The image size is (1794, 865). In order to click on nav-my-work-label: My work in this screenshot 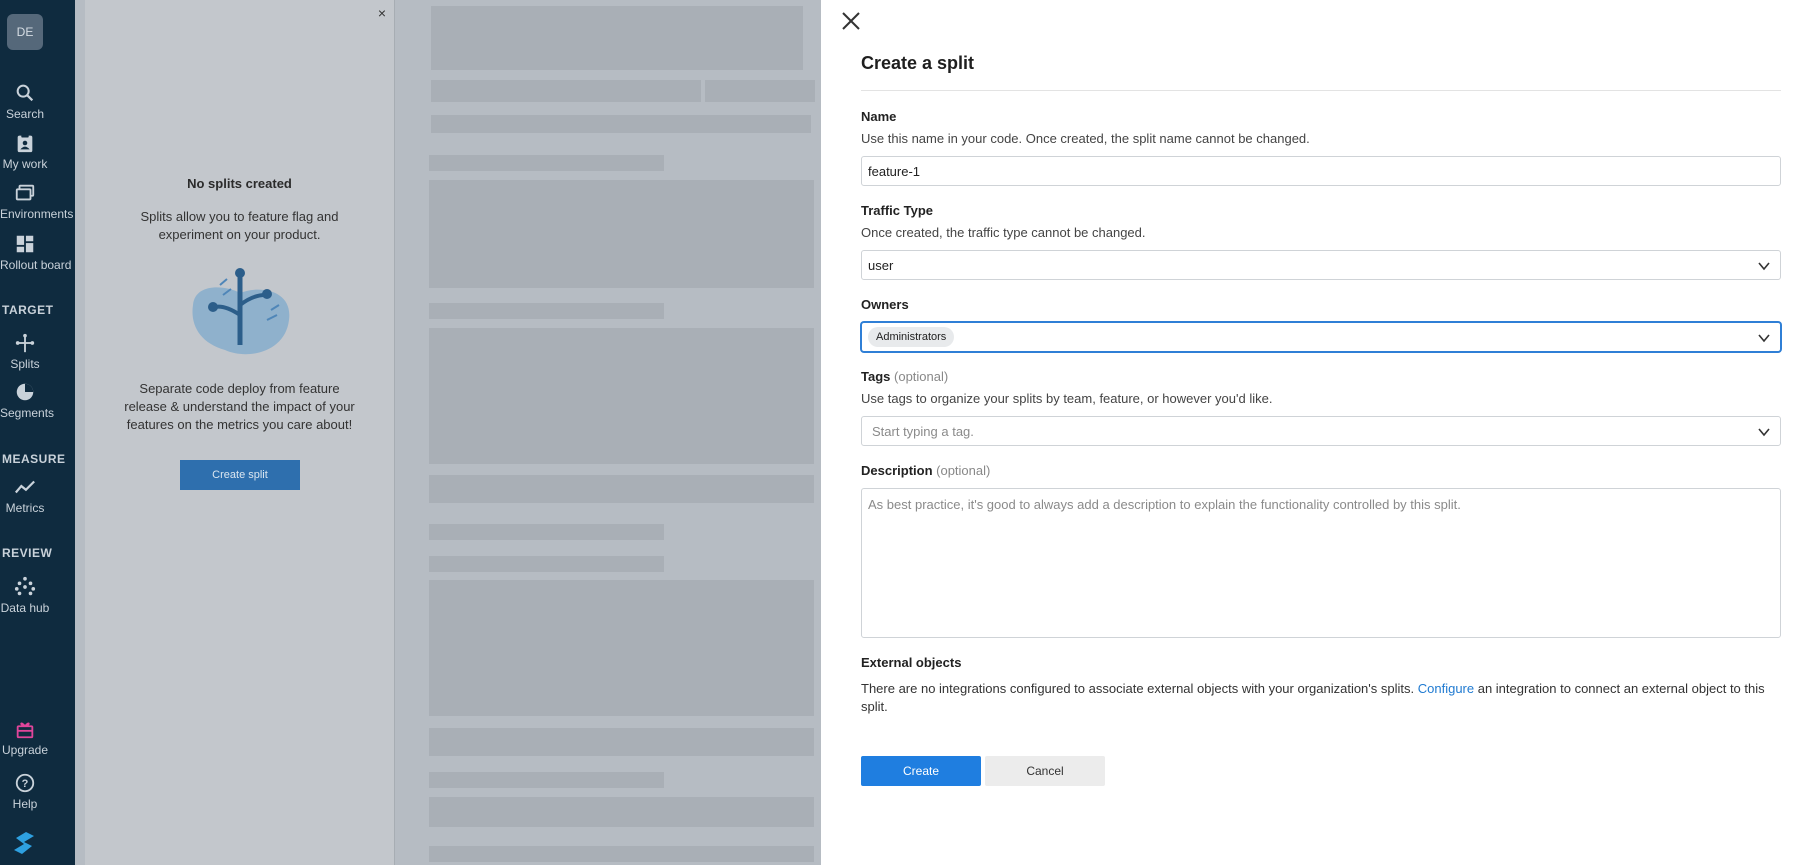, I will do `click(25, 164)`.